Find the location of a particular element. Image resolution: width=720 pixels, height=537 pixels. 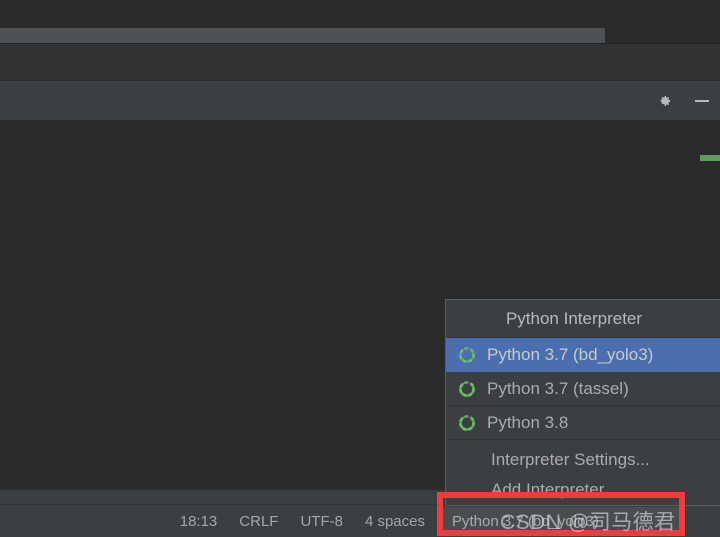

upper-tool-panel is located at coordinates (360, 62).